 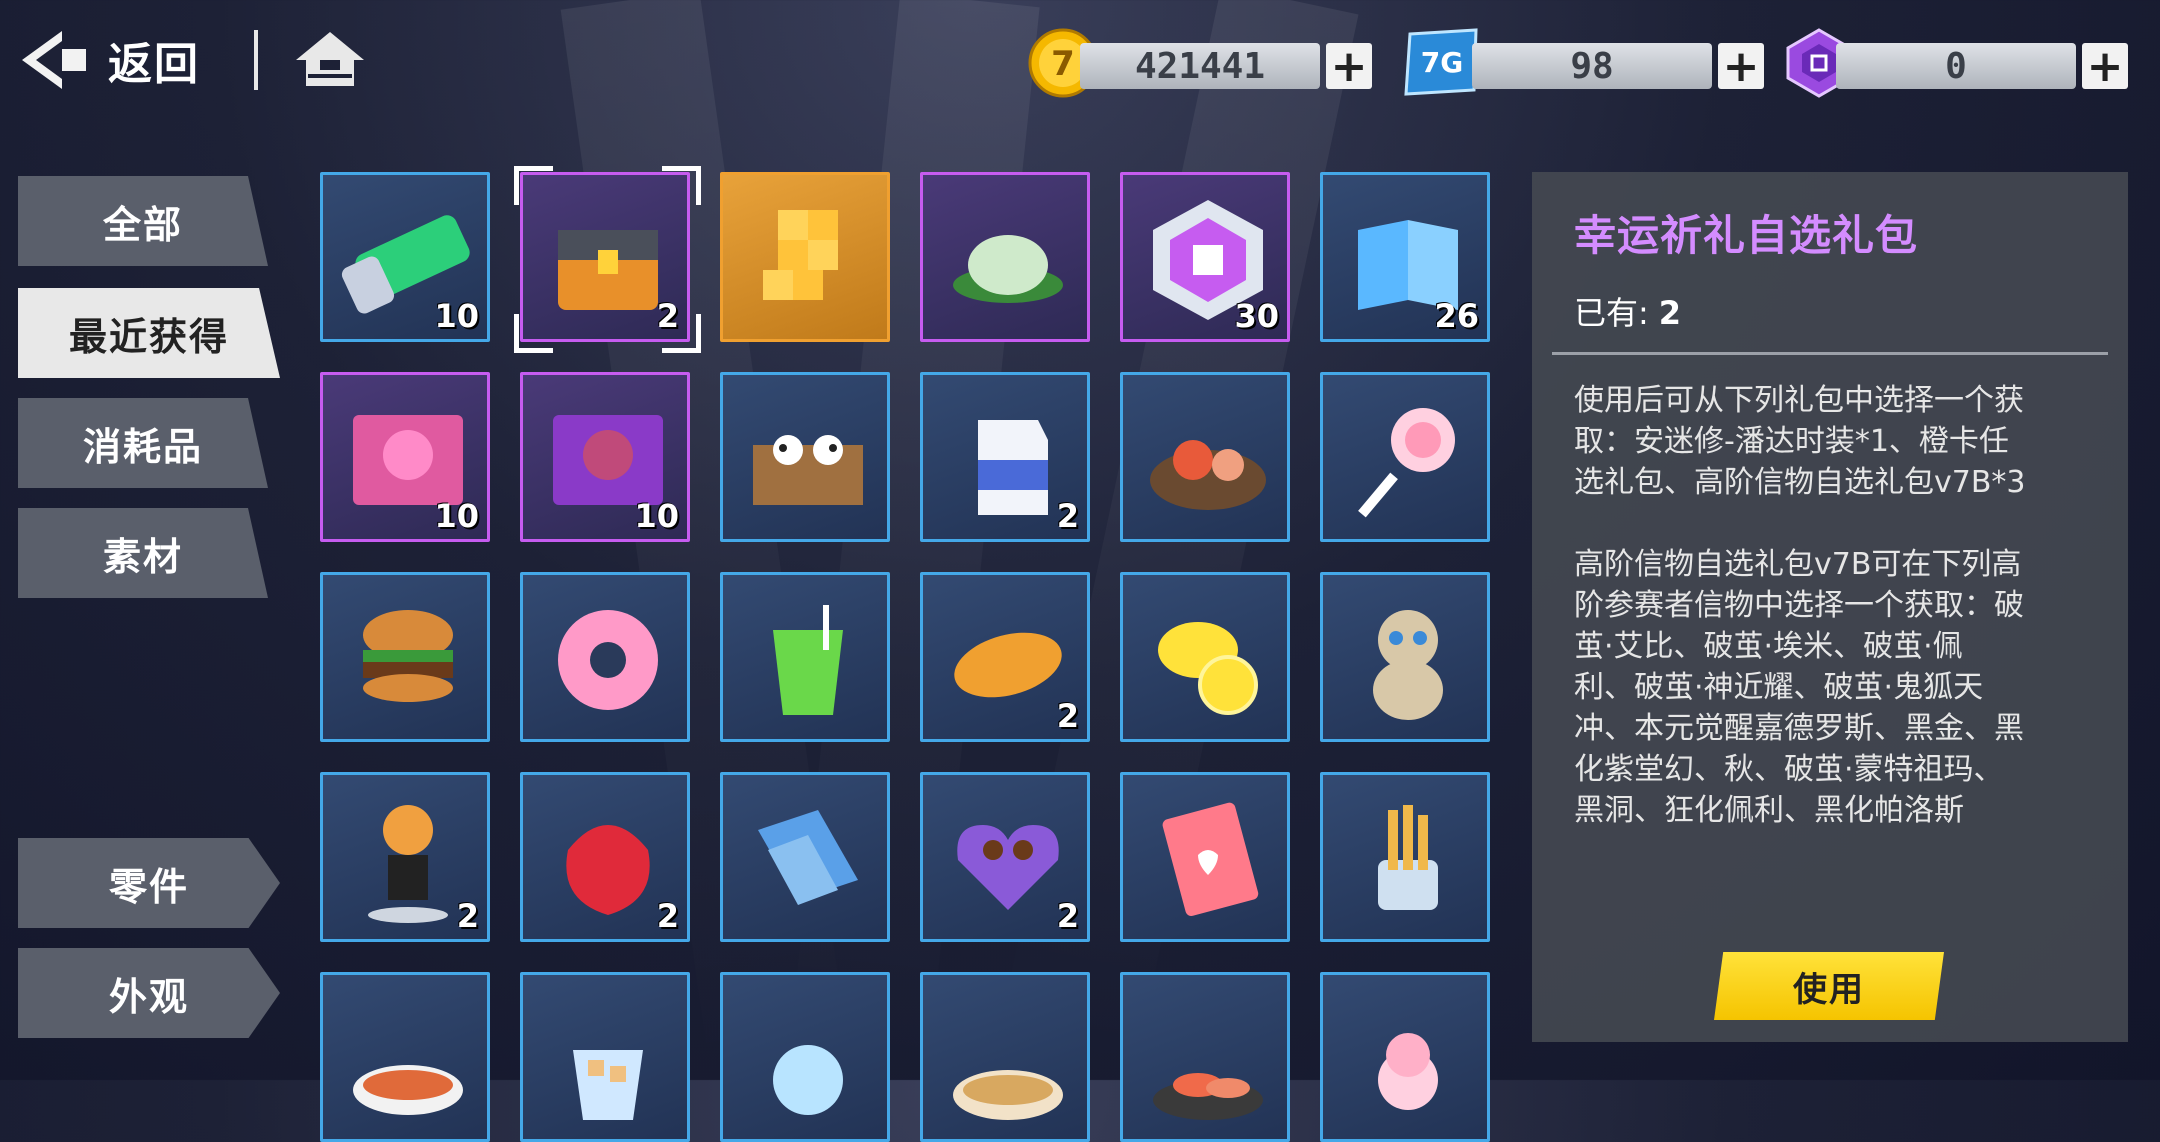 What do you see at coordinates (1746, 235) in the screenshot?
I see `item-title: 幸运祈礼自选礼包` at bounding box center [1746, 235].